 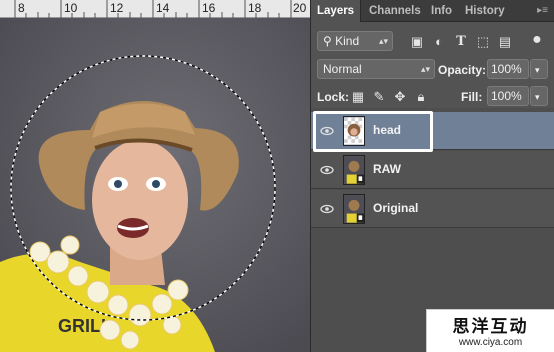 I want to click on opacity-value: 100%, so click(x=506, y=69).